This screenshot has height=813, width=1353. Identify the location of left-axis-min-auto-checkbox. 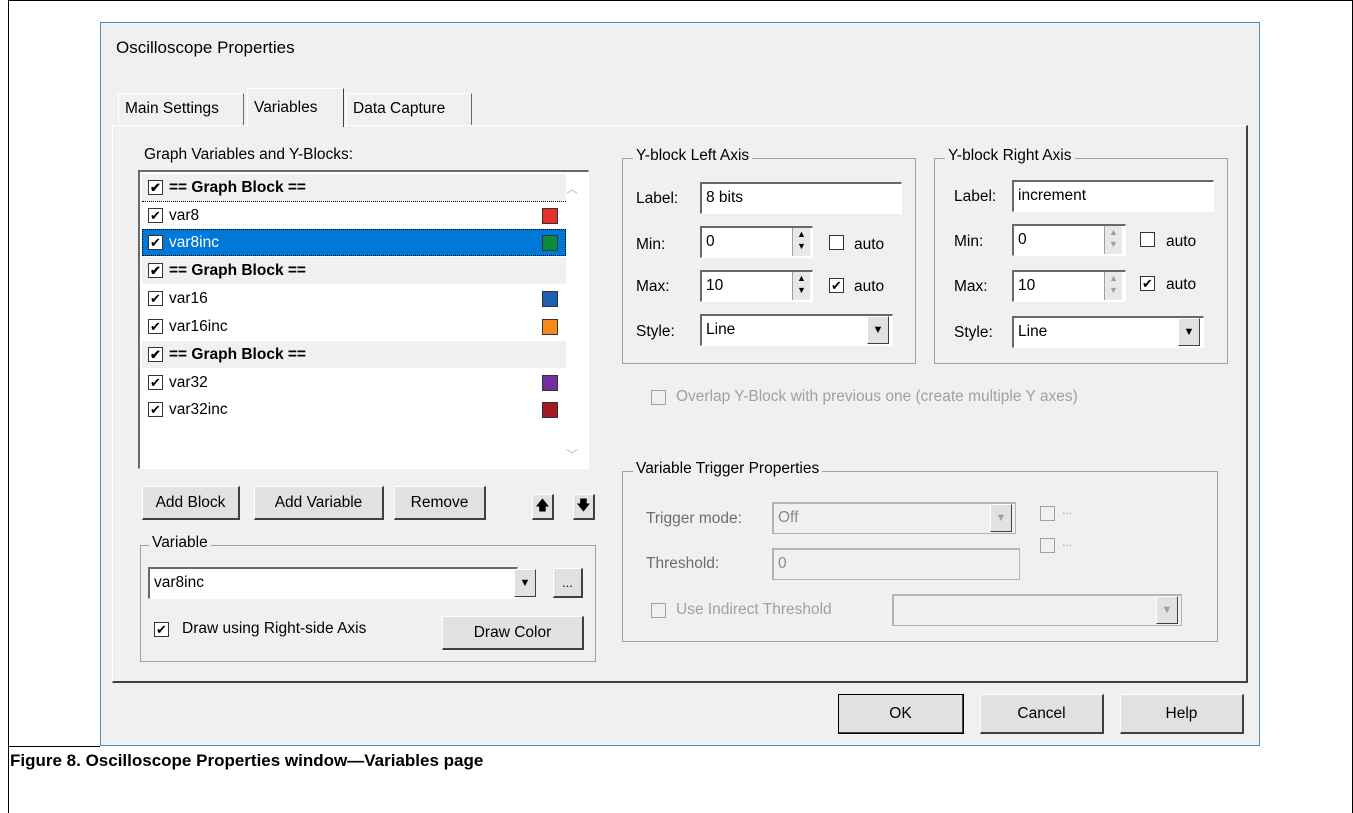
(836, 242).